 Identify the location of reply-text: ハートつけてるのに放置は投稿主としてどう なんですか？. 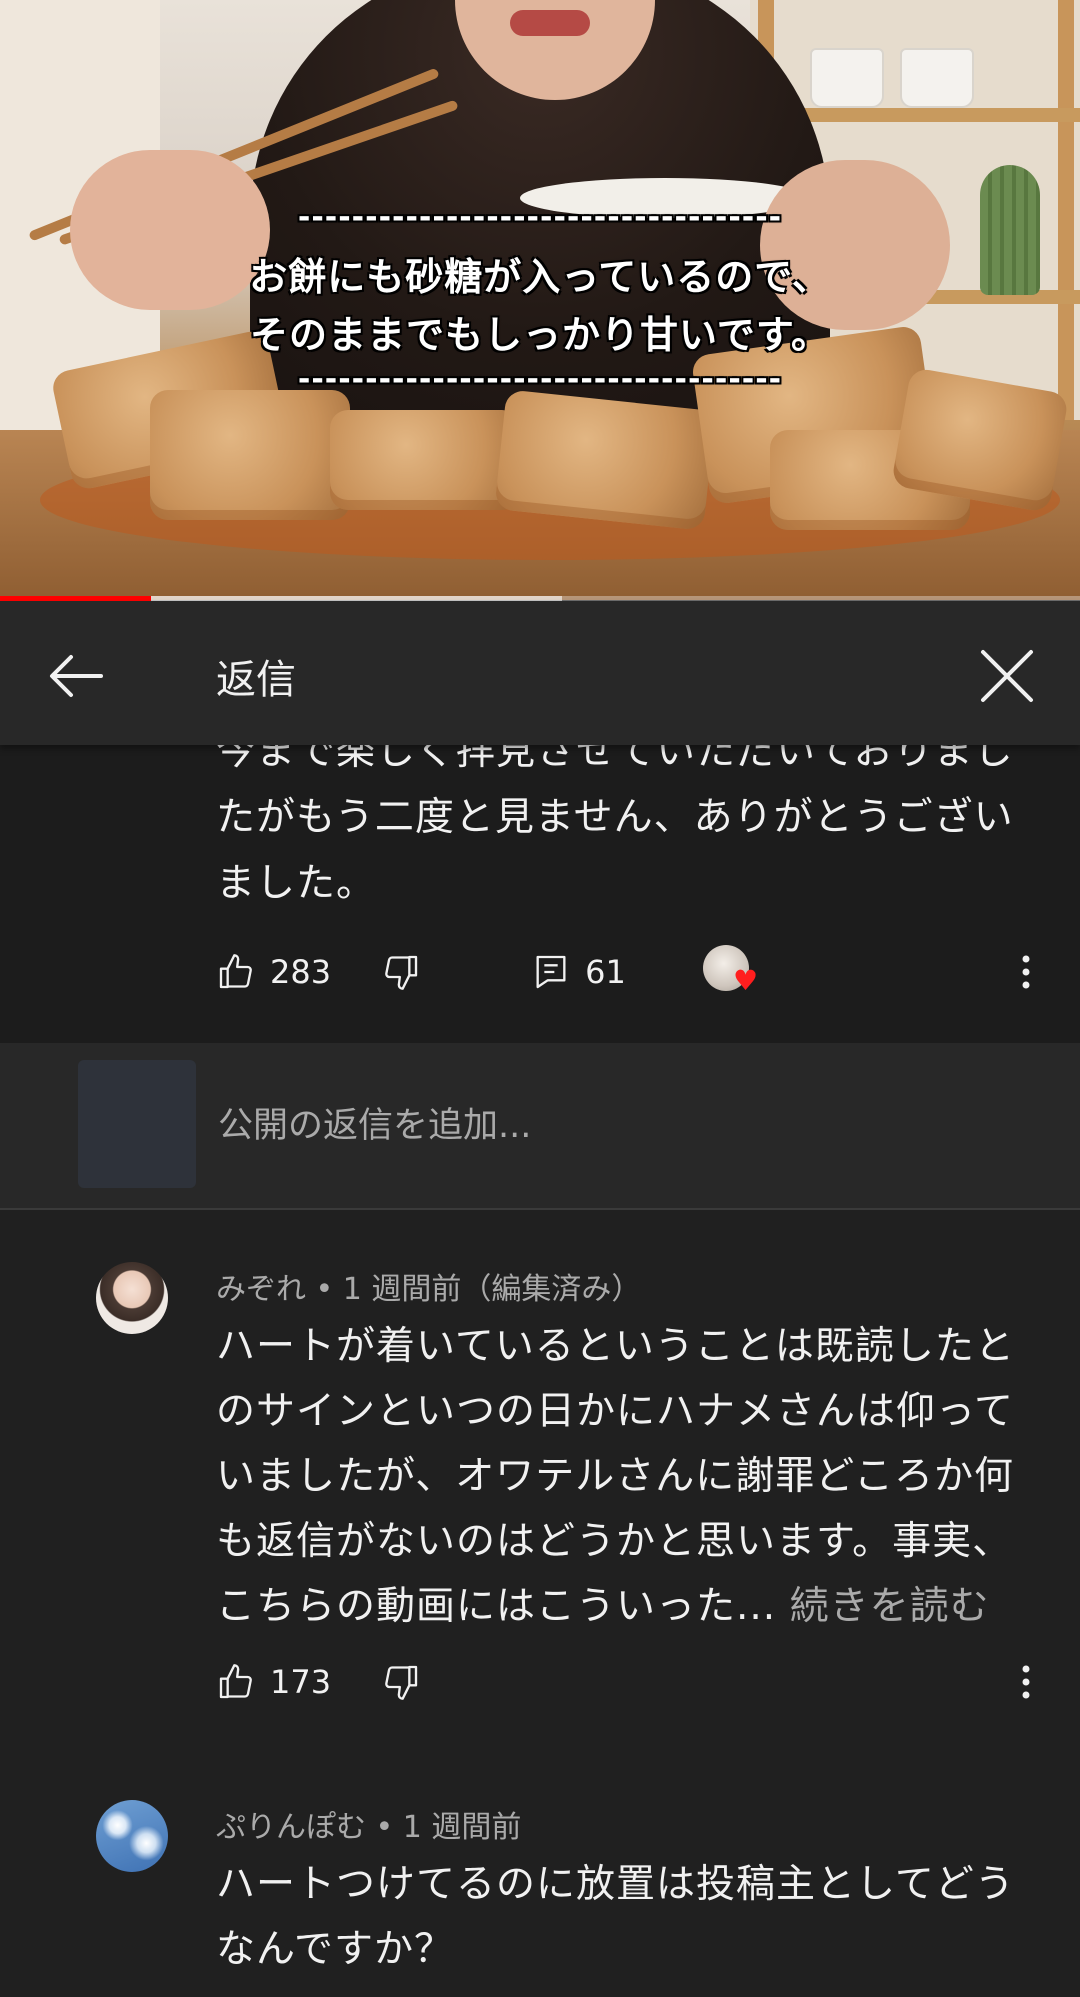
(615, 1917).